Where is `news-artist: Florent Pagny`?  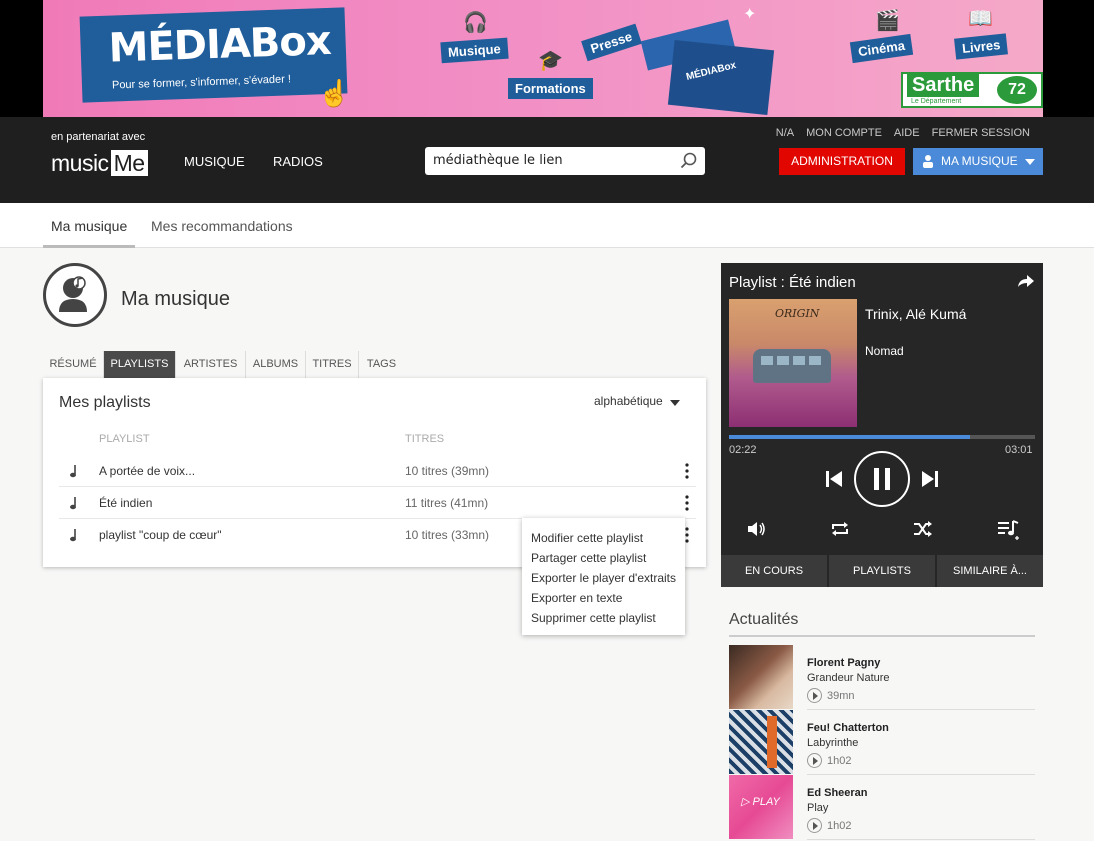 news-artist: Florent Pagny is located at coordinates (843, 663).